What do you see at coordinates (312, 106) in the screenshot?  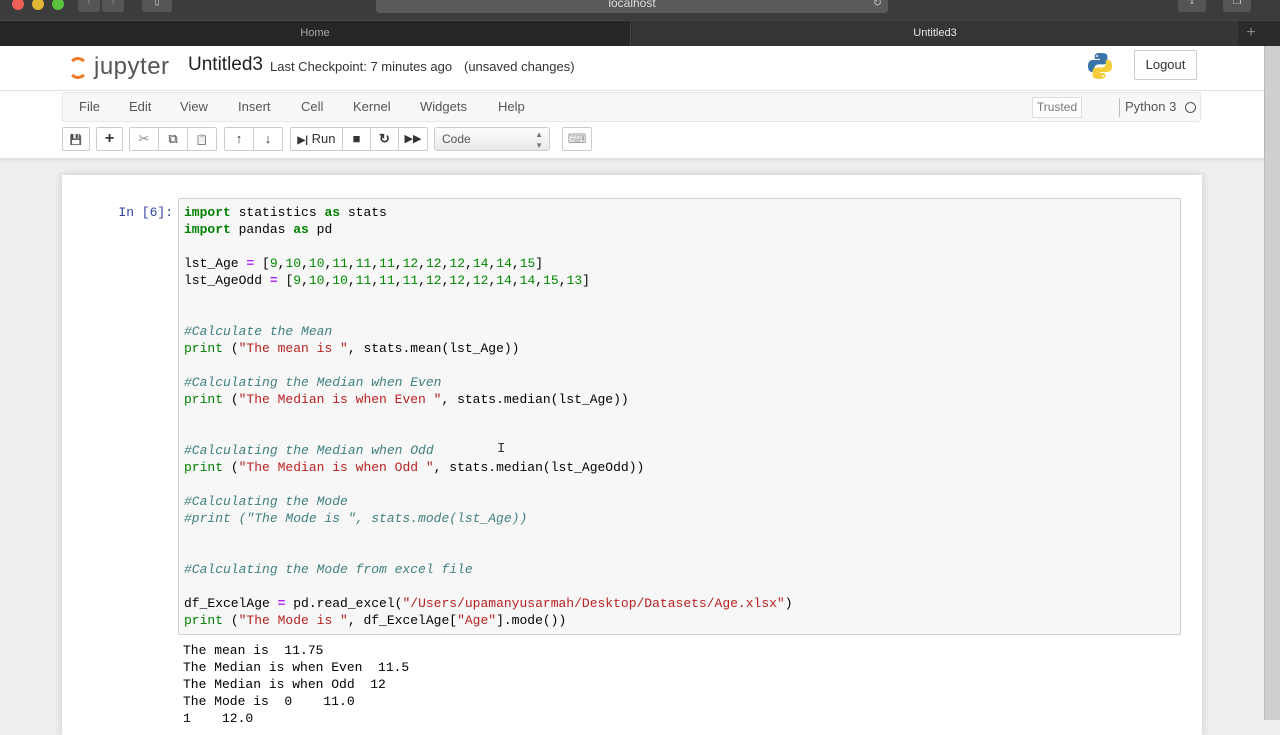 I see `menu-cell: Cell` at bounding box center [312, 106].